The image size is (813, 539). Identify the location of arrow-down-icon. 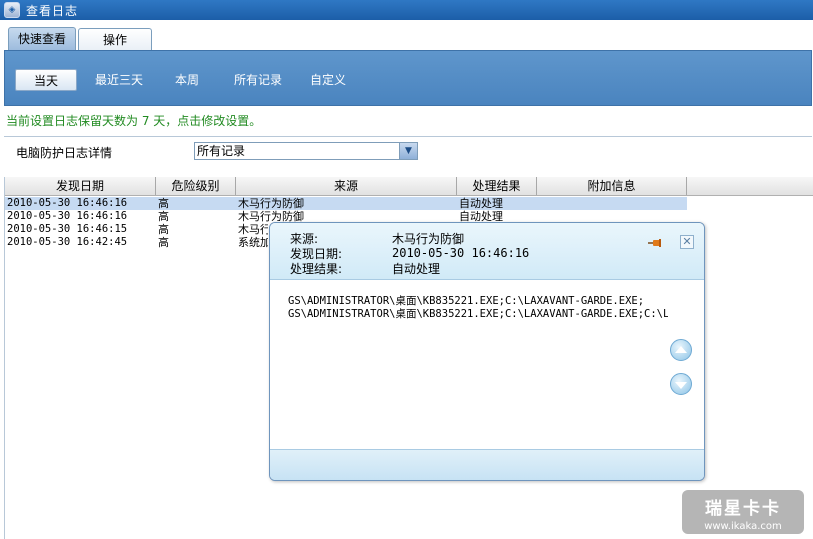
(681, 385).